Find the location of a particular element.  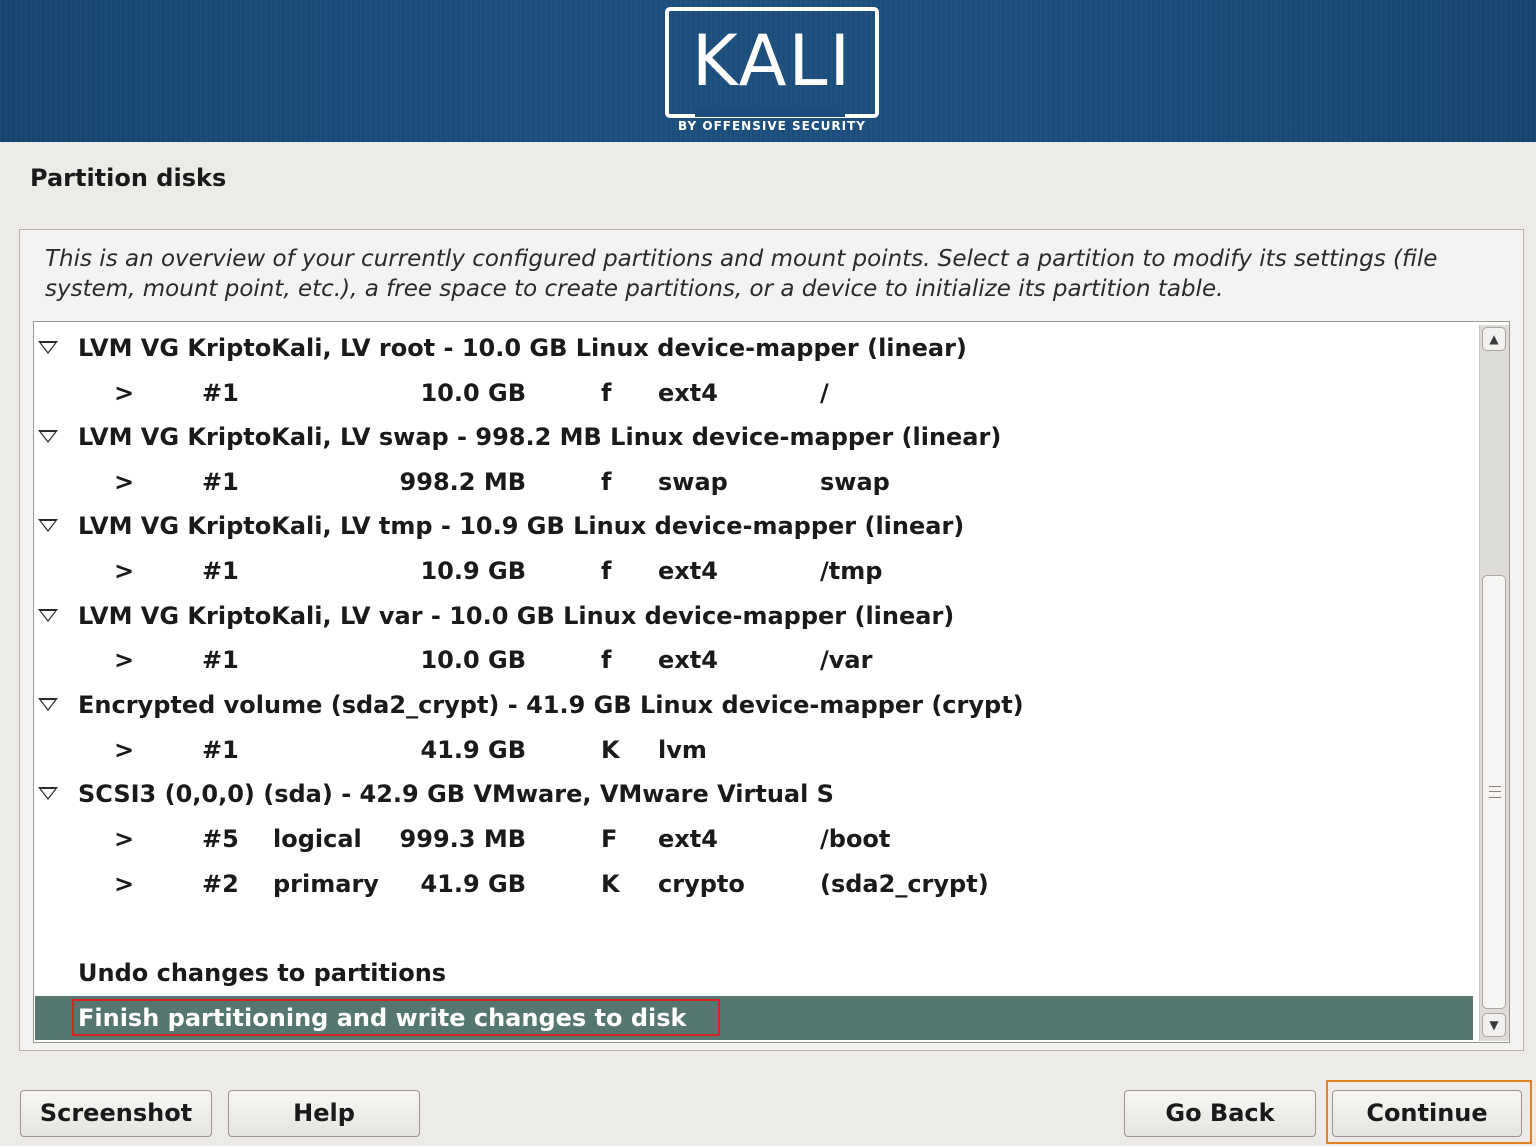

scroll-thumb is located at coordinates (1494, 792).